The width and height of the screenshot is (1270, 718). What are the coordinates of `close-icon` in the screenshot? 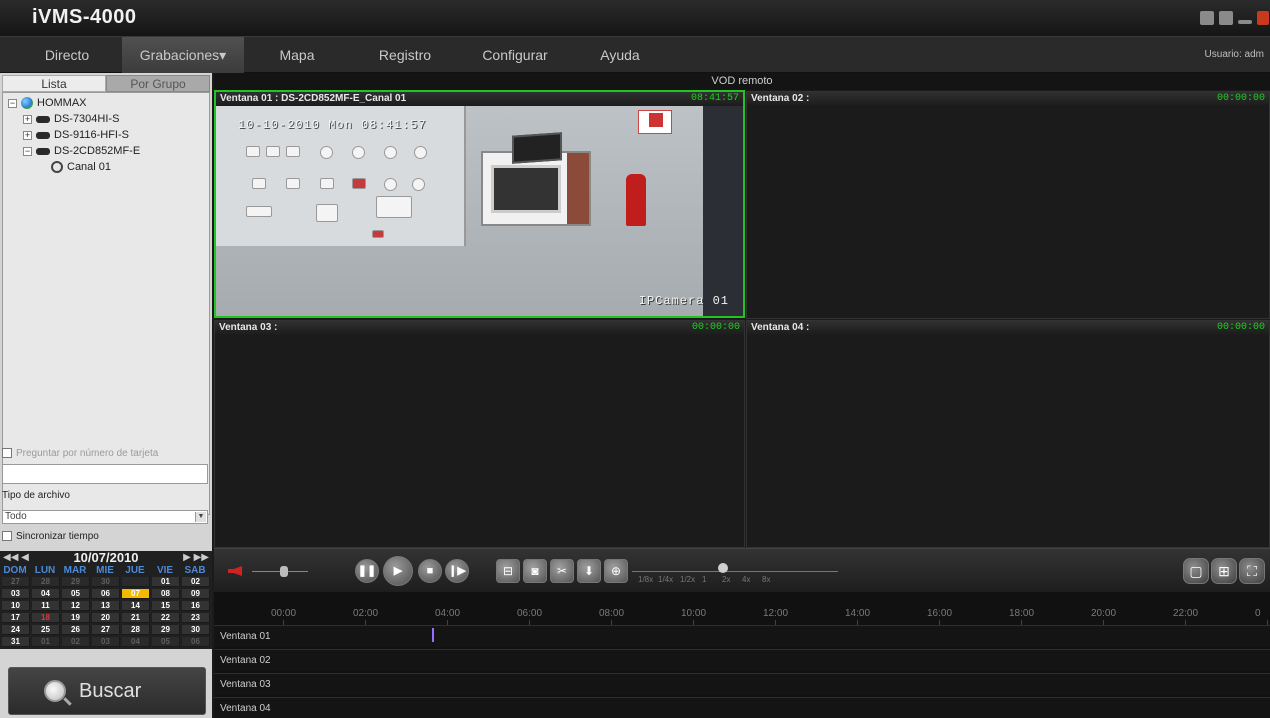 It's located at (1263, 18).